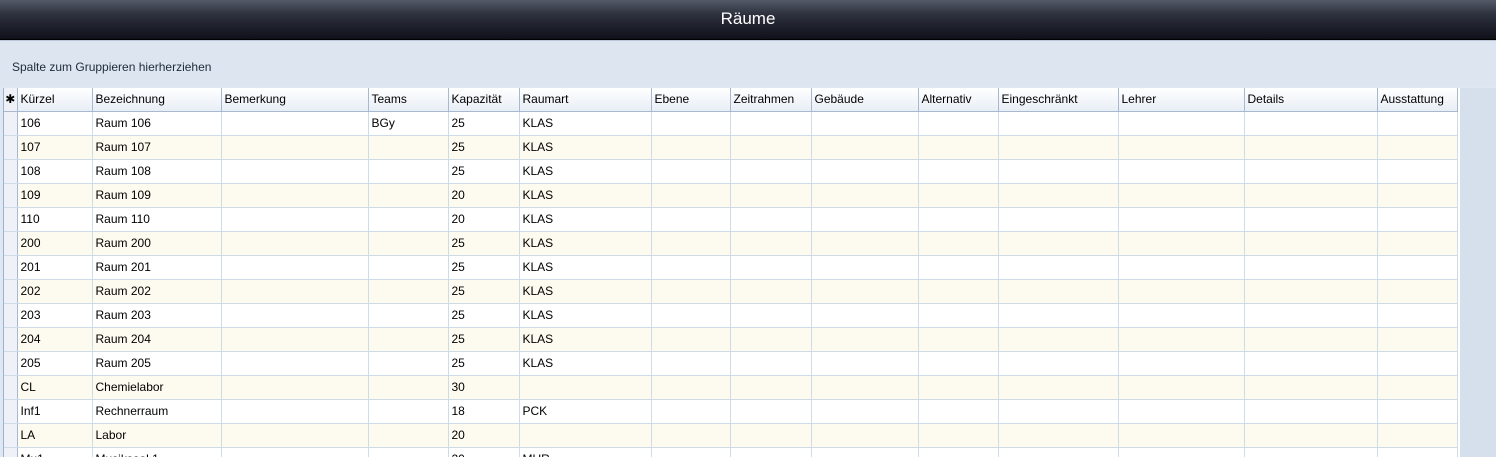 The width and height of the screenshot is (1496, 457). Describe the element at coordinates (585, 100) in the screenshot. I see `column-header-raumart: Raumart` at that location.